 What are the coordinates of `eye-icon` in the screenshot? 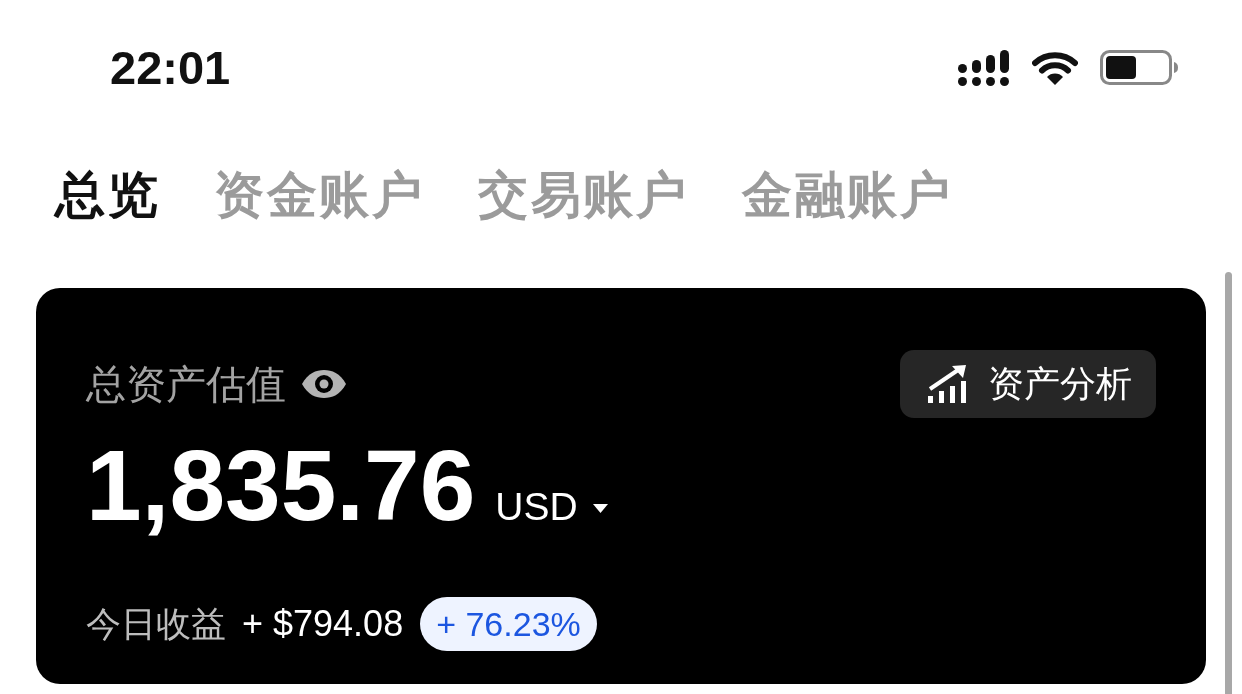 It's located at (324, 384).